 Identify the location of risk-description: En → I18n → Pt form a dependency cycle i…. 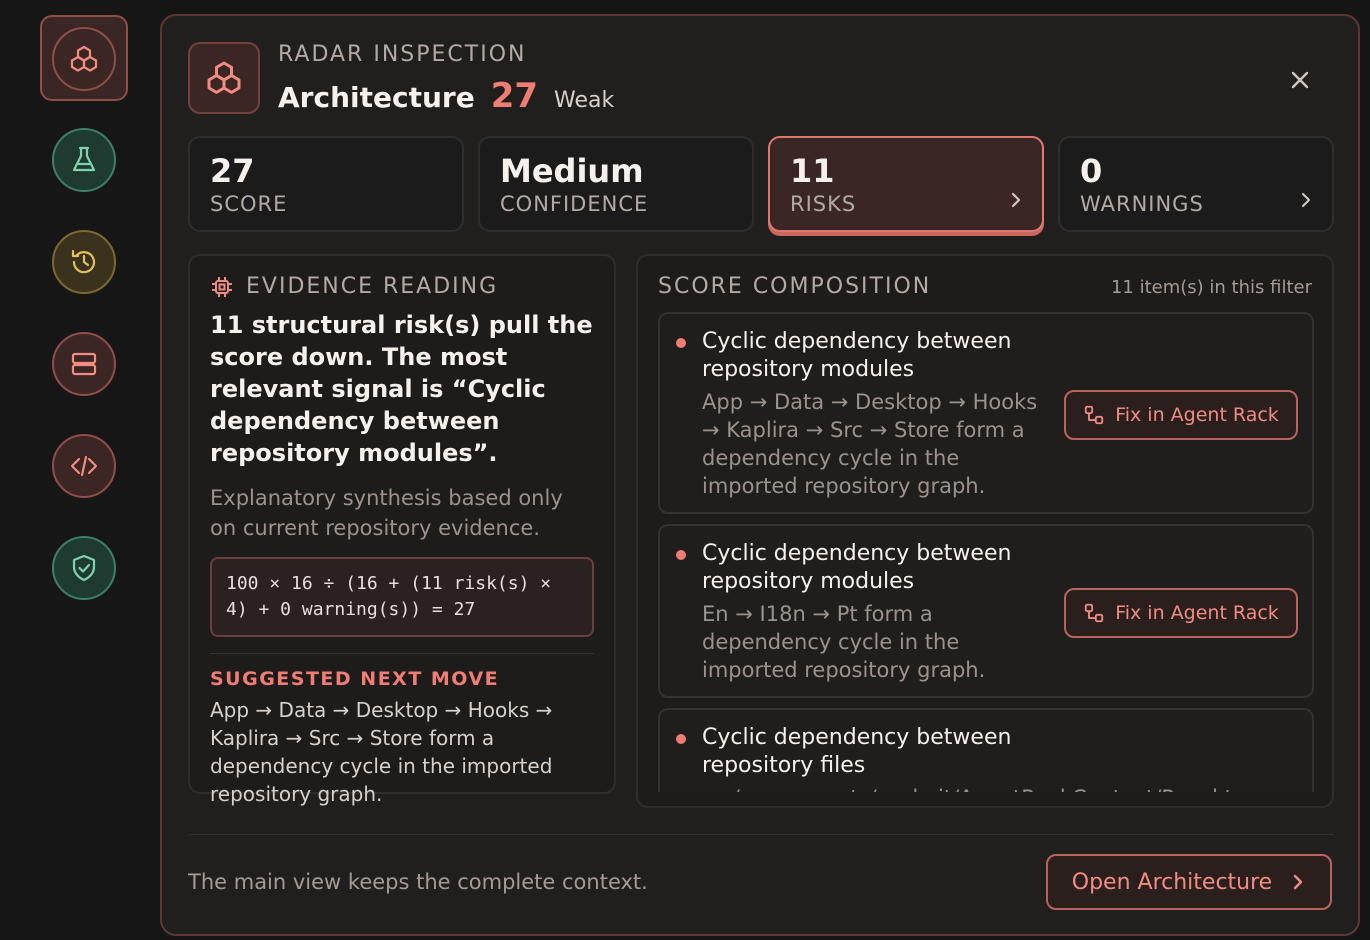
(844, 642).